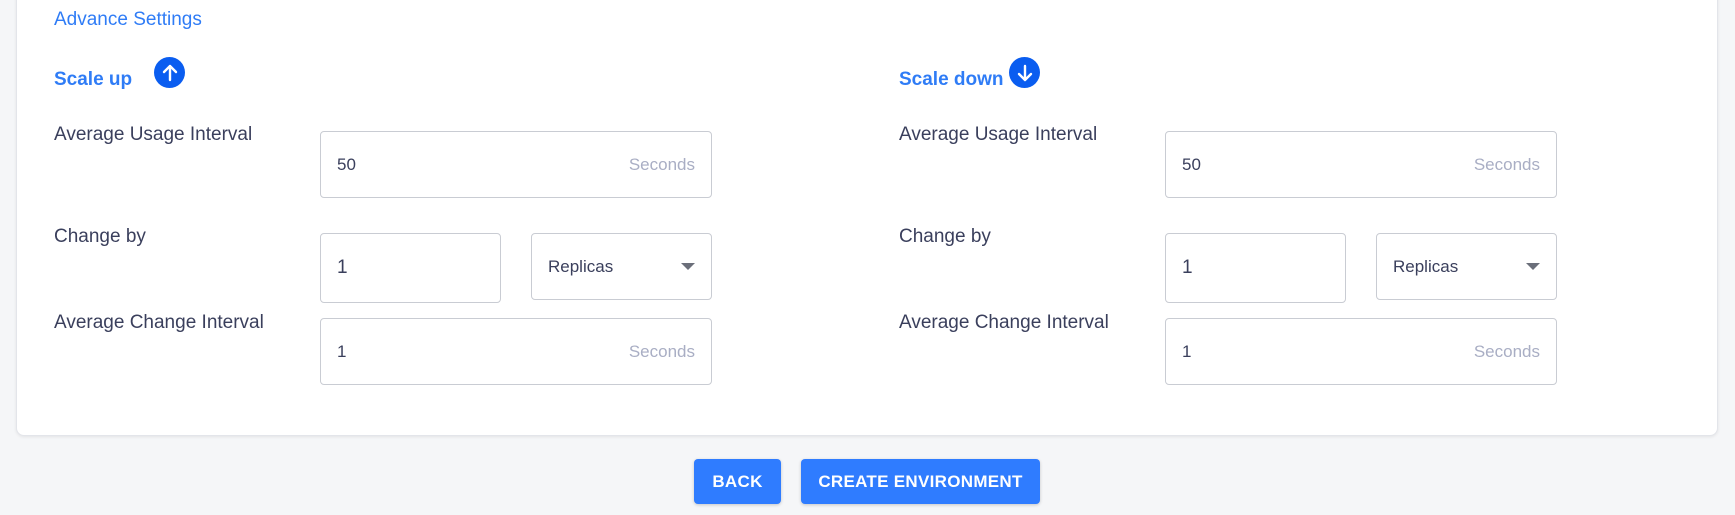 Image resolution: width=1735 pixels, height=515 pixels. Describe the element at coordinates (483, 352) in the screenshot. I see `scale-up-avg-change-value: 1` at that location.